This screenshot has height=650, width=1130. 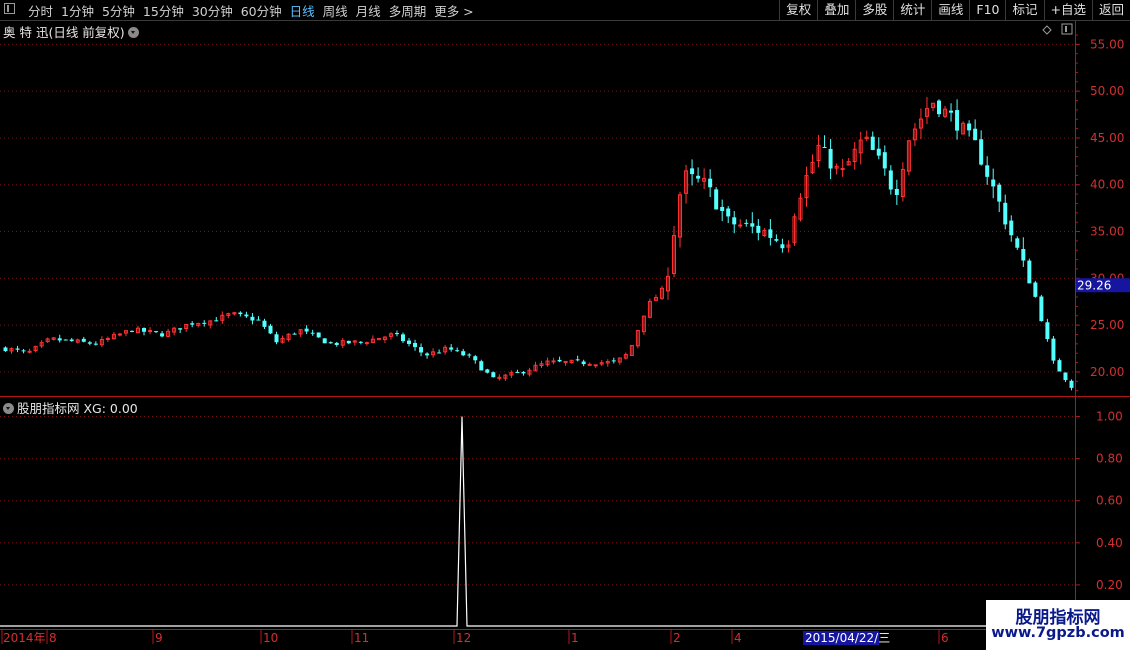 I want to click on price-tick-label: 20.00, so click(x=1107, y=372).